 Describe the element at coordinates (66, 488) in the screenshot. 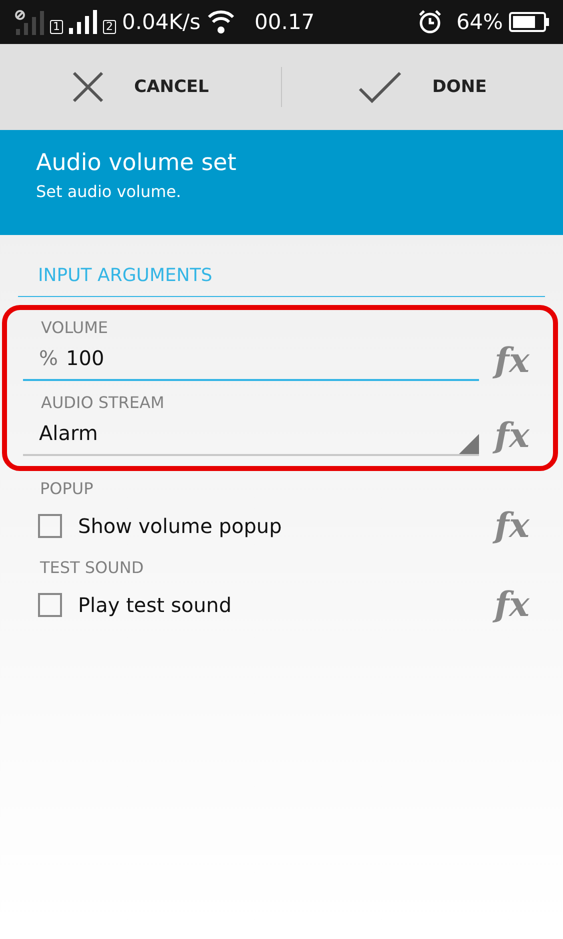

I see `argument-label: POPUP` at that location.